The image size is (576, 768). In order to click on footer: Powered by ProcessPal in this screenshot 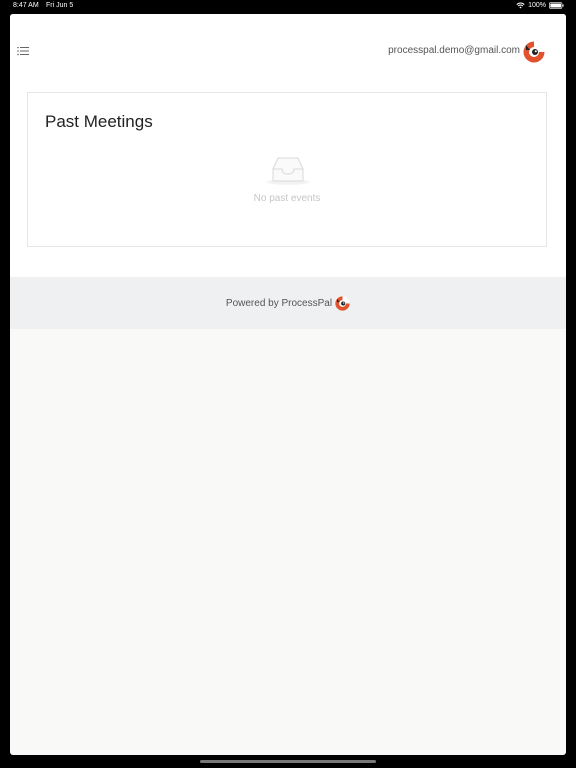, I will do `click(288, 303)`.